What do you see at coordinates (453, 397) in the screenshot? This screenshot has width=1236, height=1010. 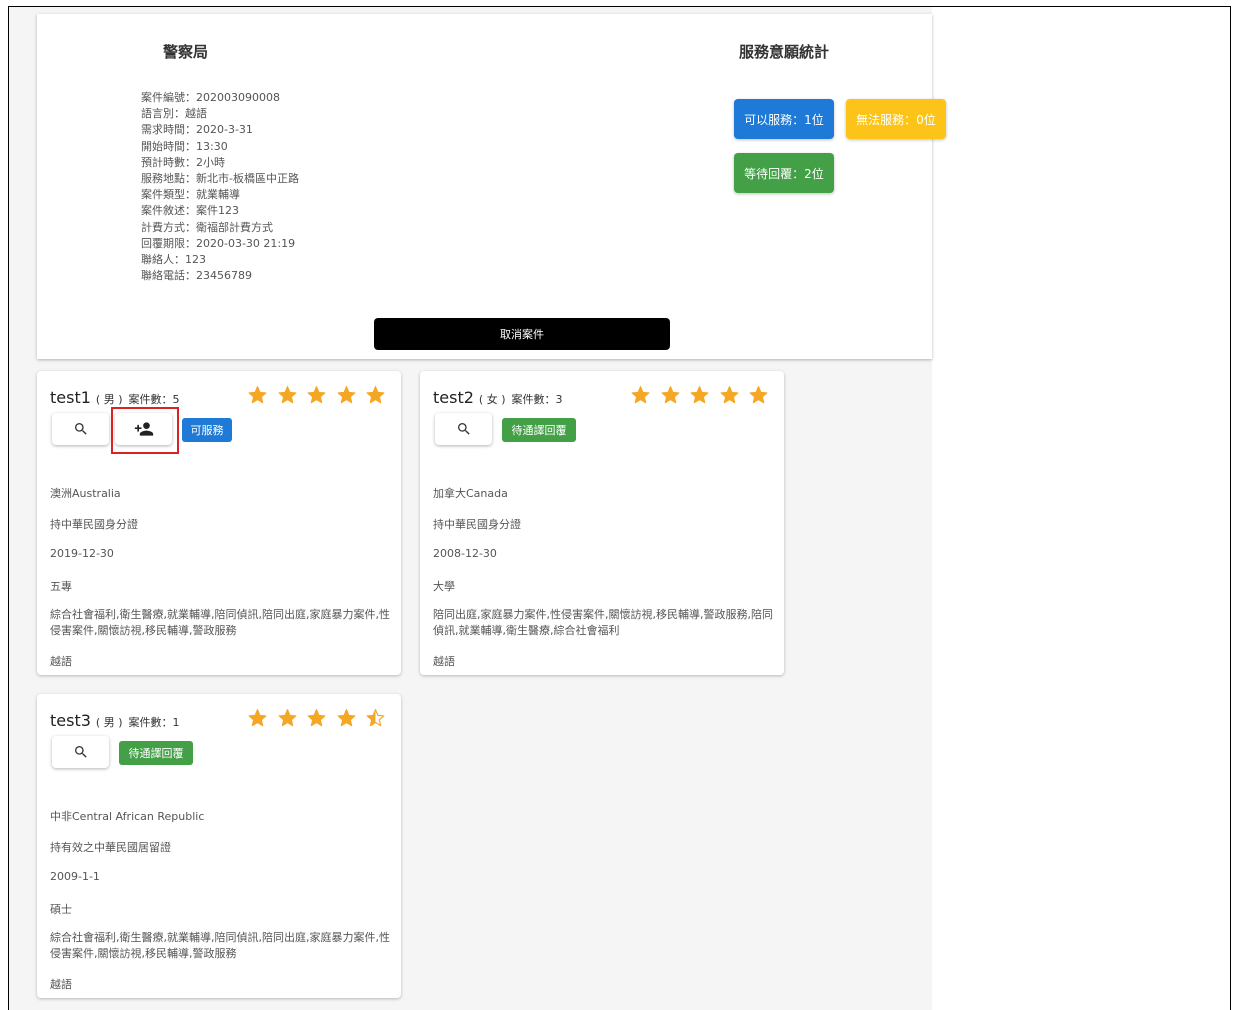 I see `interpreter-name: test2` at bounding box center [453, 397].